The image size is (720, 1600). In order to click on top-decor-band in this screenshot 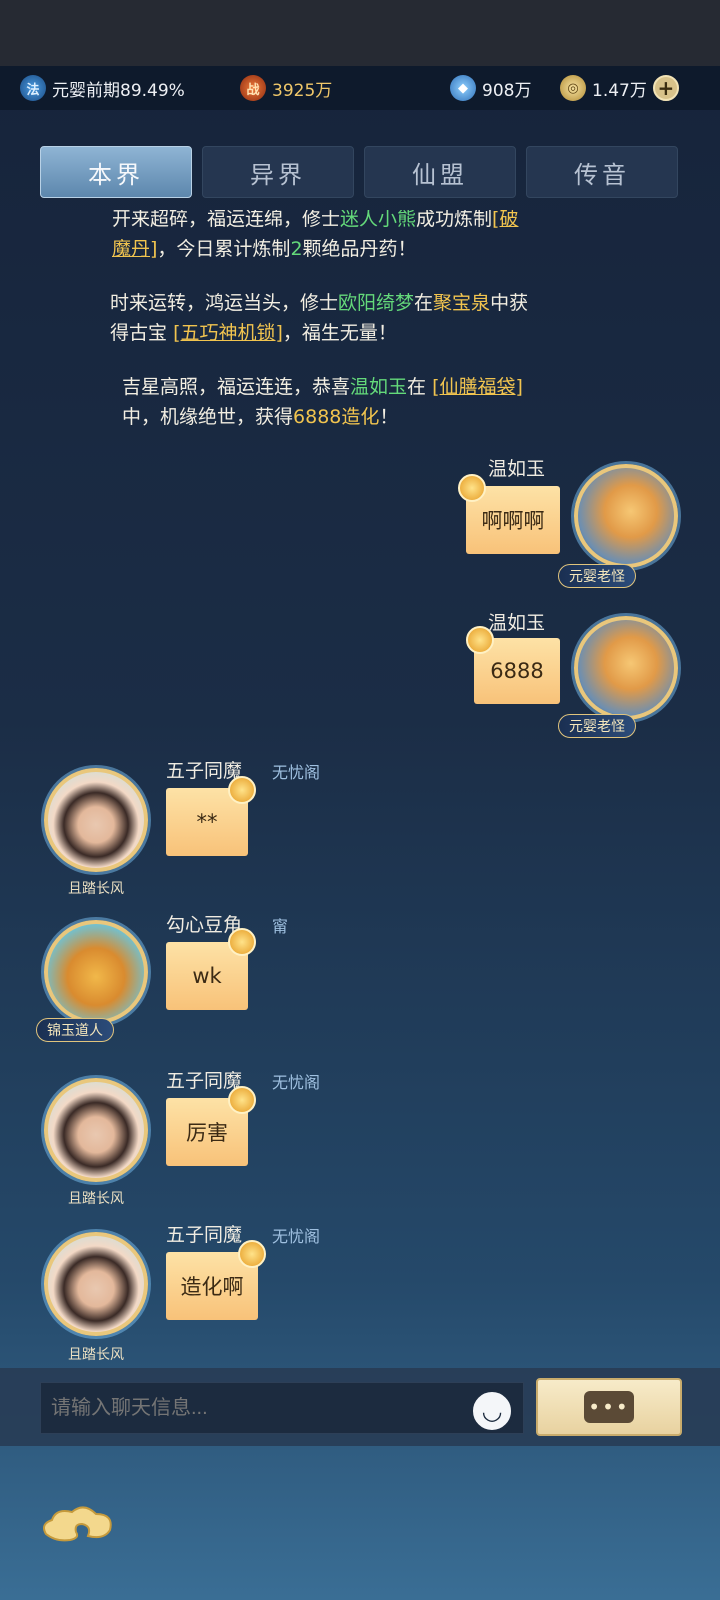, I will do `click(360, 33)`.